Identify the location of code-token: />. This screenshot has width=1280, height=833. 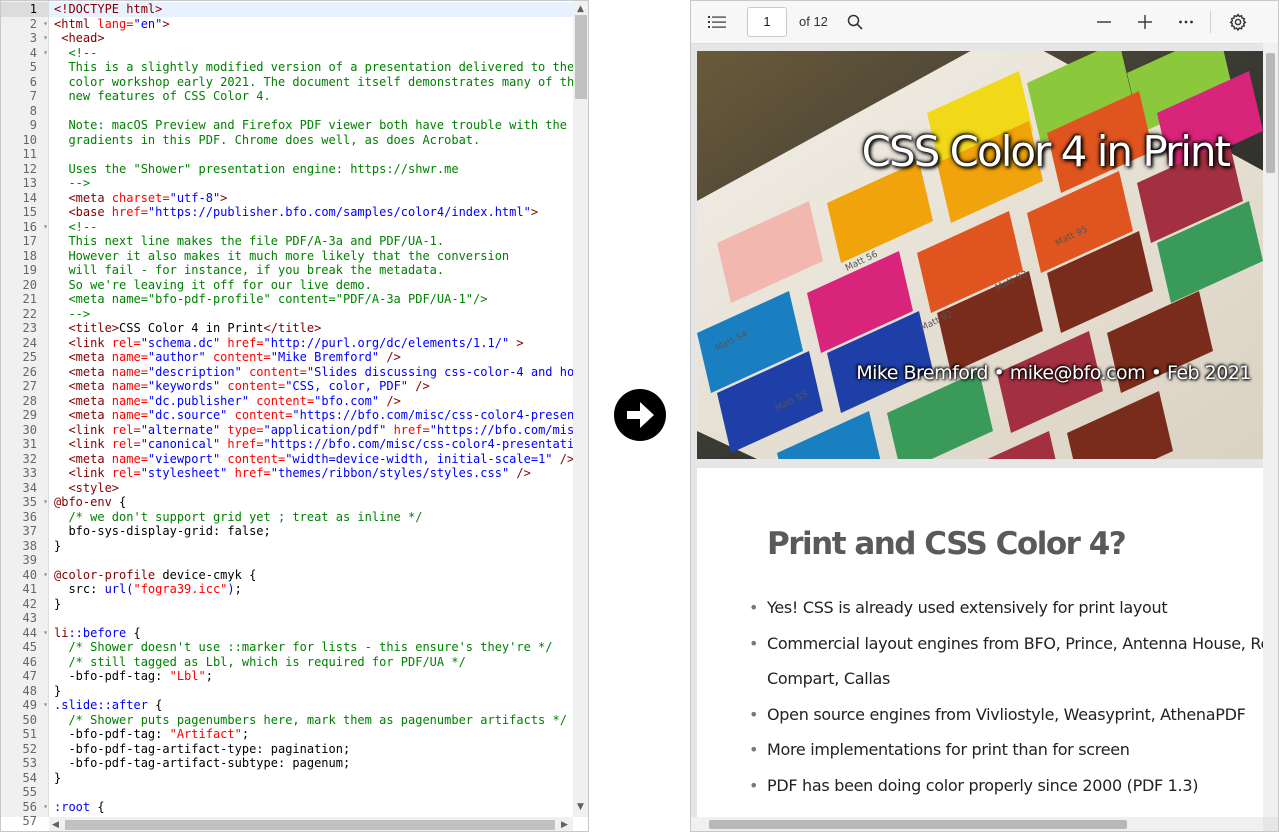
(393, 400).